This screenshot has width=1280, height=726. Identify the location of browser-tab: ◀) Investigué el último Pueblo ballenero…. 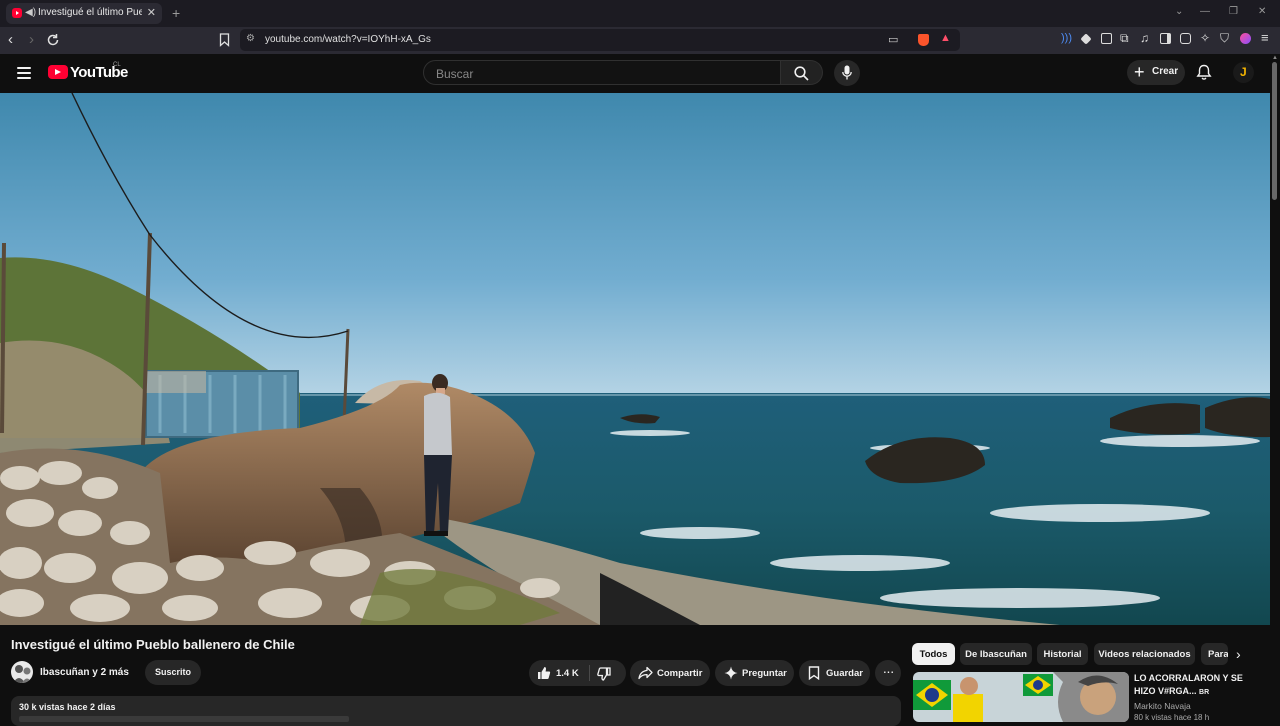
(84, 13).